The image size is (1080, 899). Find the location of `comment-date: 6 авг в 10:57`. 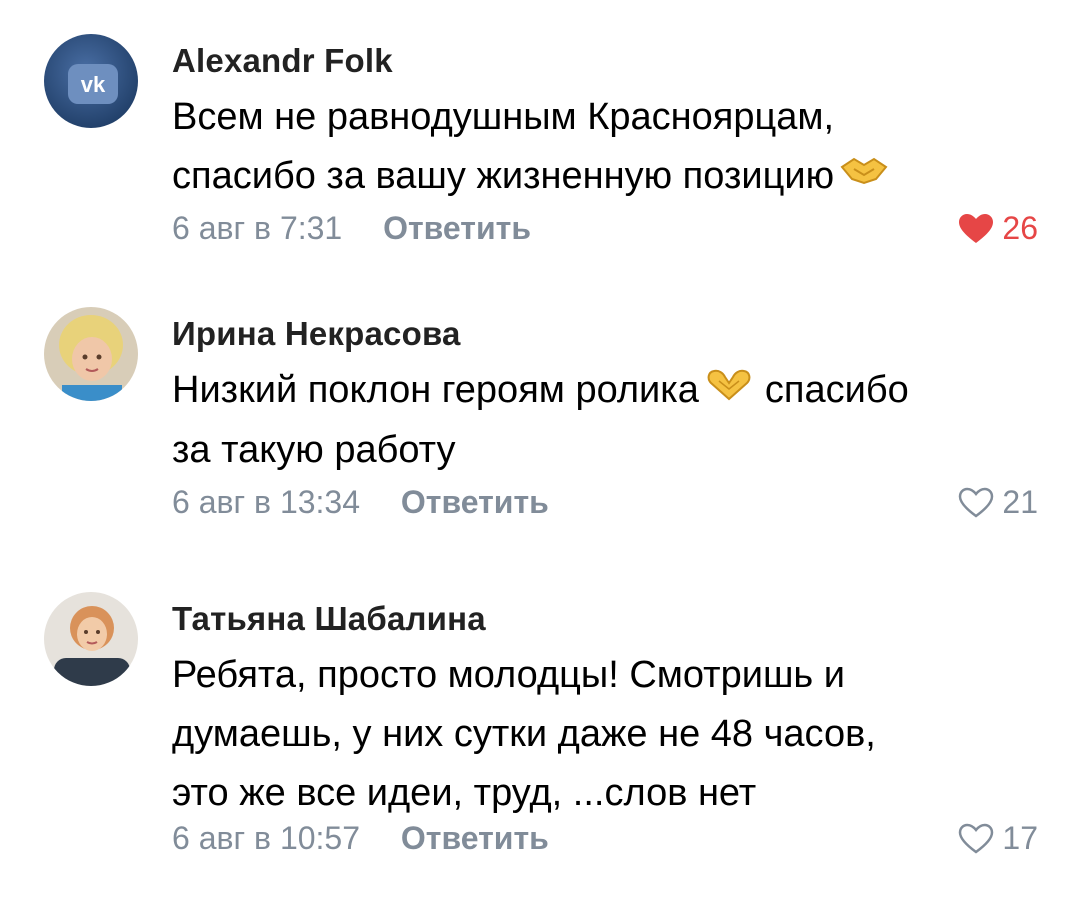

comment-date: 6 авг в 10:57 is located at coordinates (266, 838).